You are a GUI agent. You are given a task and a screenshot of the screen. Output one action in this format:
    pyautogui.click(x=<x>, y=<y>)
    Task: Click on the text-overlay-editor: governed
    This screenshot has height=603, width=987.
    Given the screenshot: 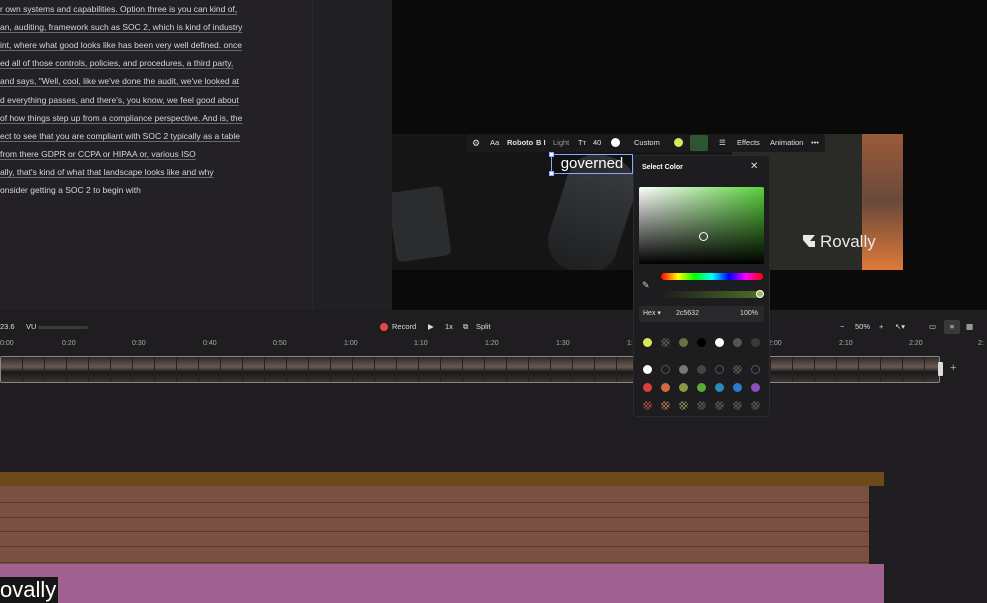 What is the action you would take?
    pyautogui.click(x=591, y=164)
    